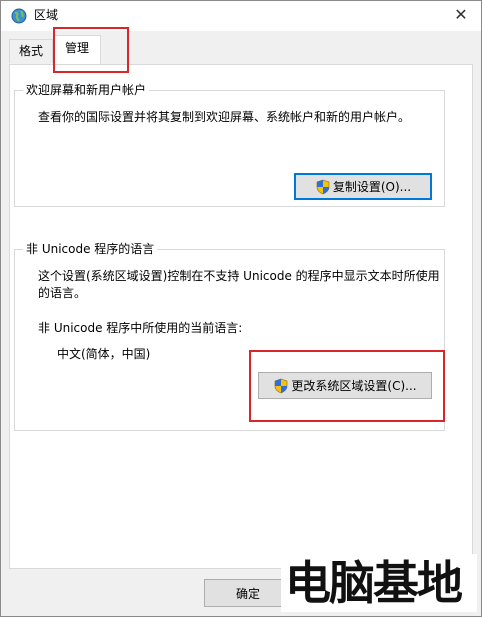  I want to click on close-button: ✕, so click(461, 16).